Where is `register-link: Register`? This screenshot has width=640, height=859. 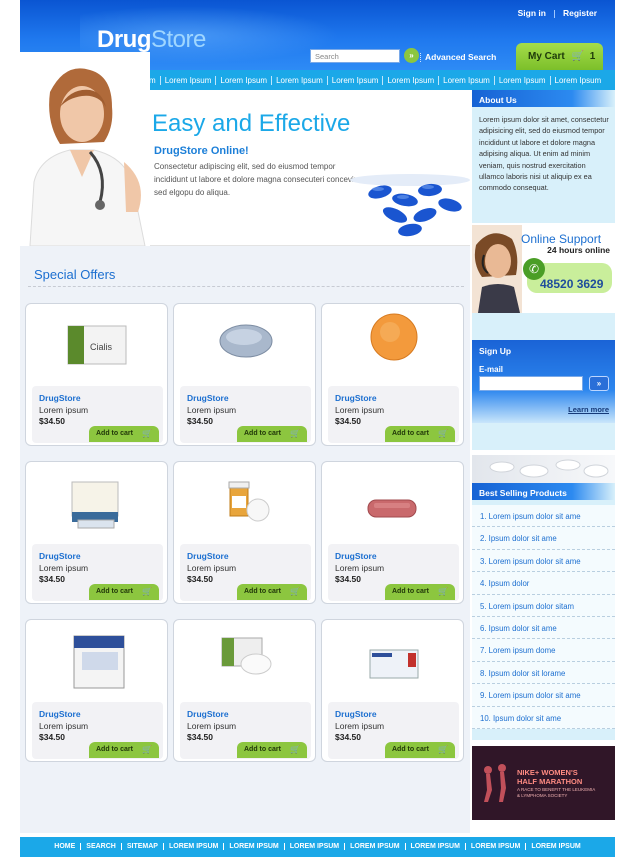
register-link: Register is located at coordinates (580, 13).